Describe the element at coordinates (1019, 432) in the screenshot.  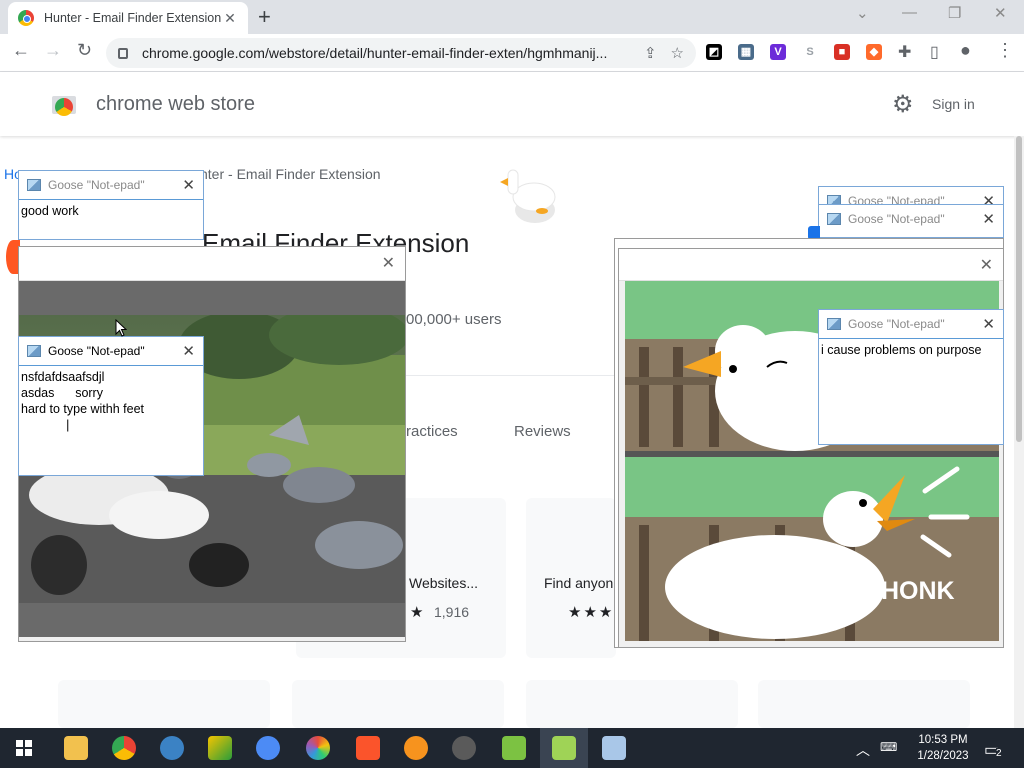
I see `page-scrollbar` at that location.